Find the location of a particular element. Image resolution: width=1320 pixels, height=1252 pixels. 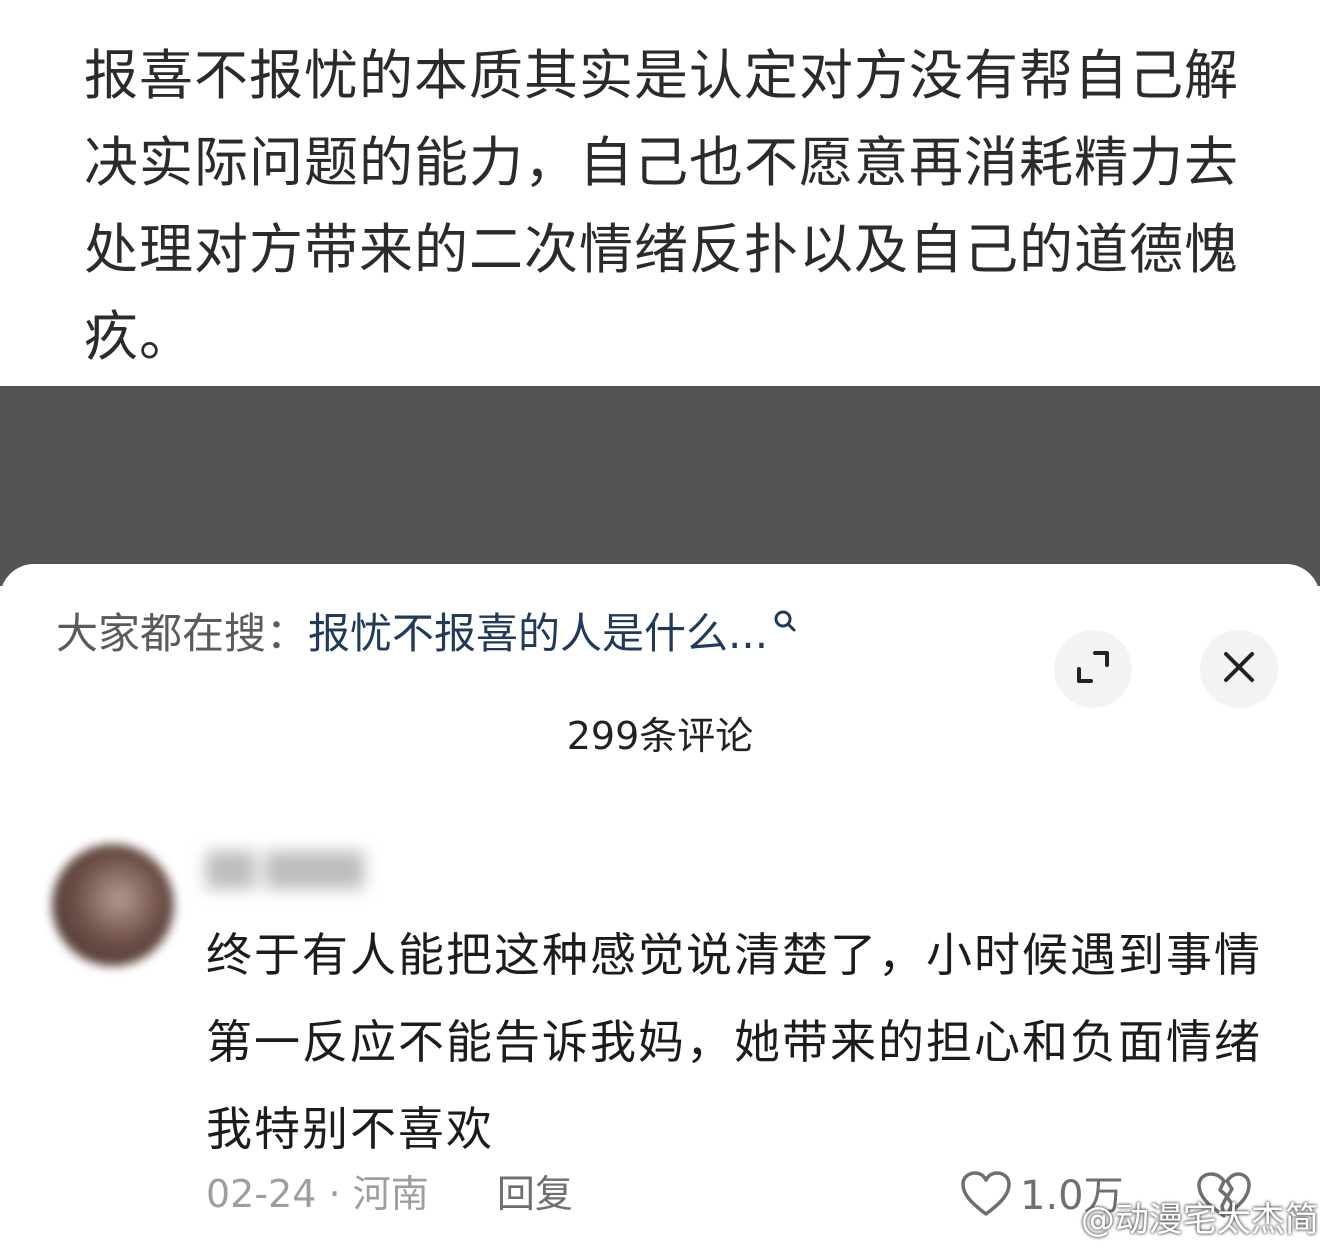

watermark: @动漫宅太杰简 is located at coordinates (1174, 1220).